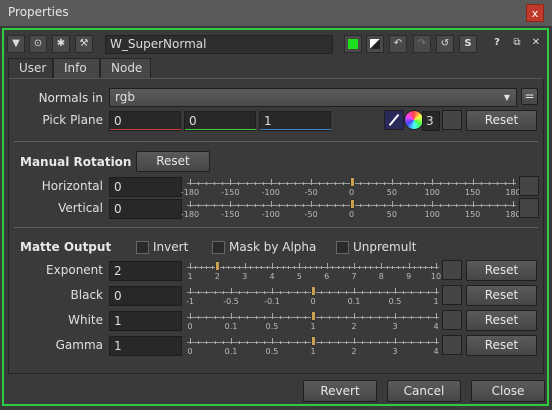 This screenshot has width=552, height=410. Describe the element at coordinates (145, 187) in the screenshot. I see `horizontal-field: 0` at that location.